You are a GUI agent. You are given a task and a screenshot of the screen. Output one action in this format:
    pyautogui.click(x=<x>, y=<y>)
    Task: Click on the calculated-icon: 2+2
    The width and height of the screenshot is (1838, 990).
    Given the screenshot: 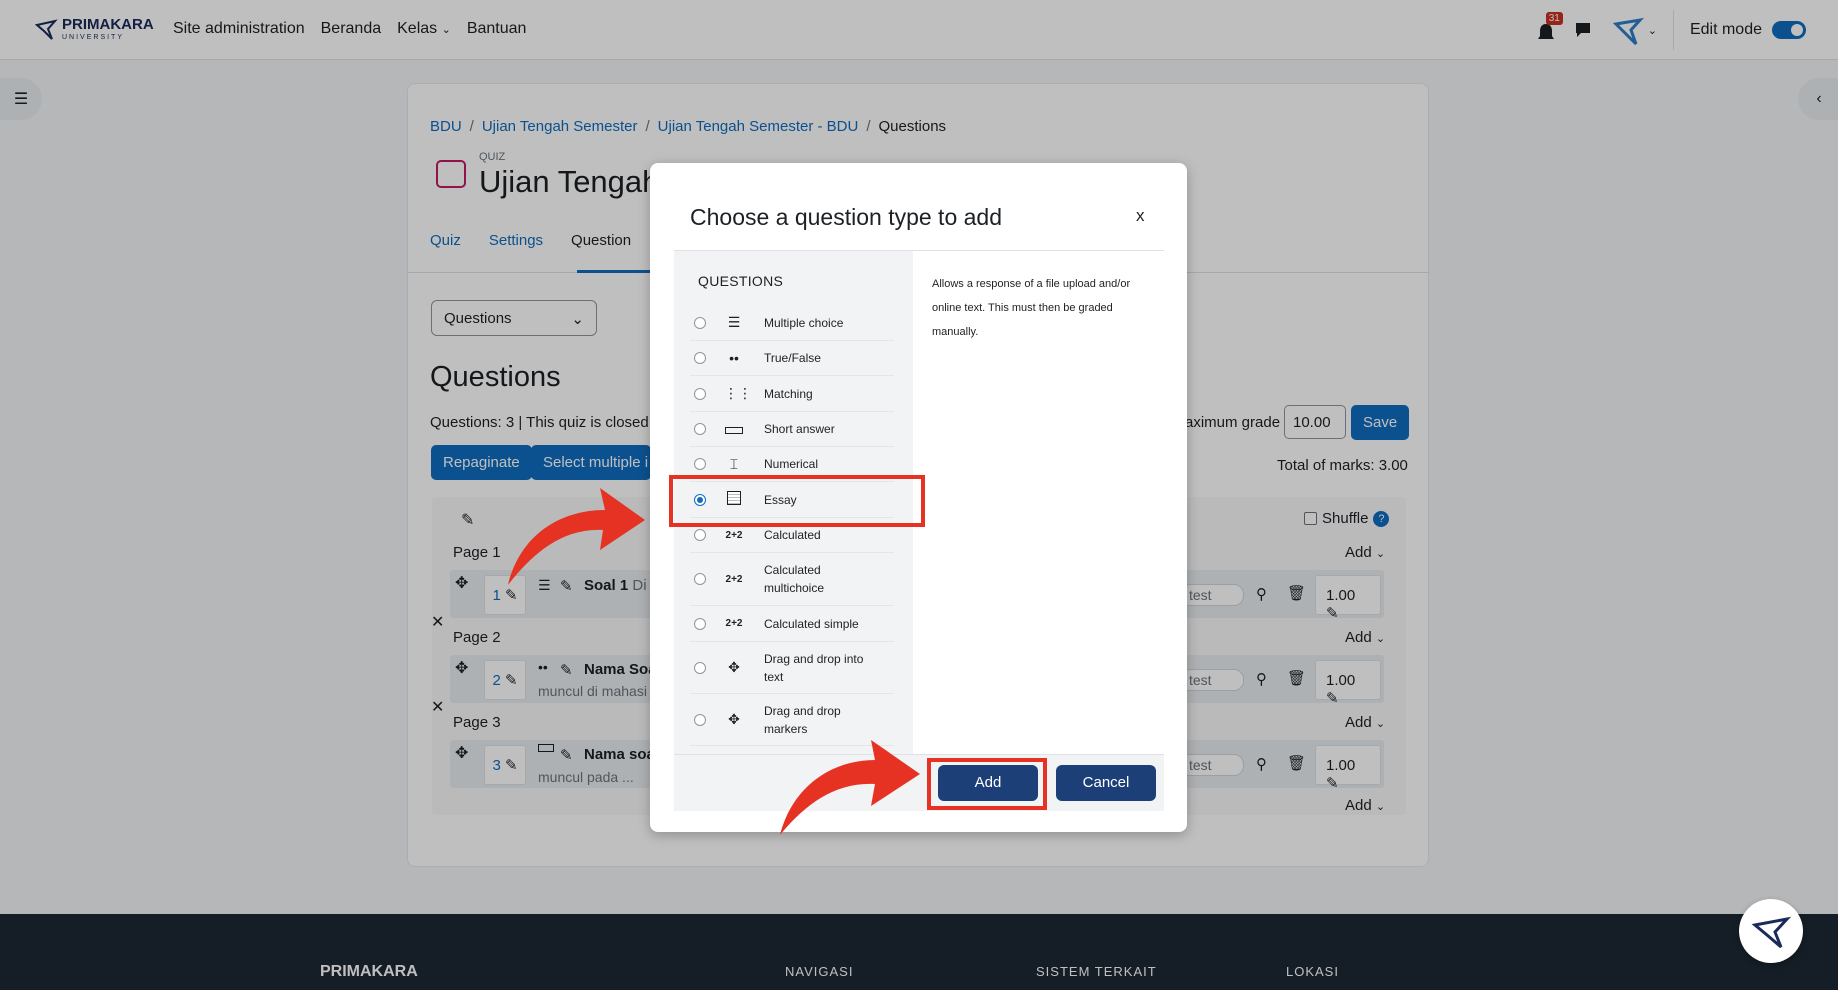 What is the action you would take?
    pyautogui.click(x=734, y=535)
    